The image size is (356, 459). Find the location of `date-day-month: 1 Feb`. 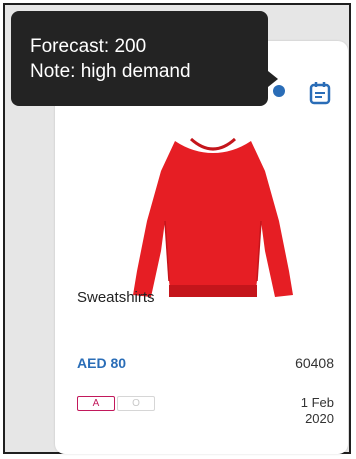

date-day-month: 1 Feb is located at coordinates (317, 402).